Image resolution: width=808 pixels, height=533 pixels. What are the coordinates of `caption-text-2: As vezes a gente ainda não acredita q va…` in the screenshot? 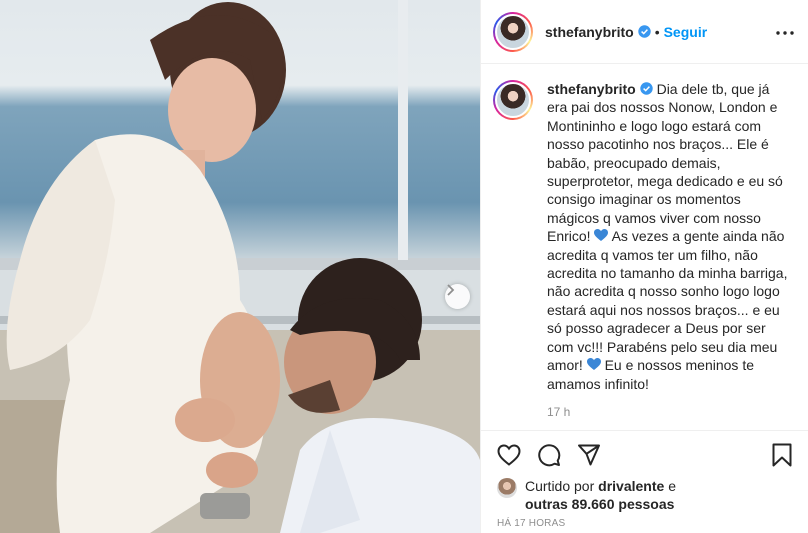 It's located at (667, 301).